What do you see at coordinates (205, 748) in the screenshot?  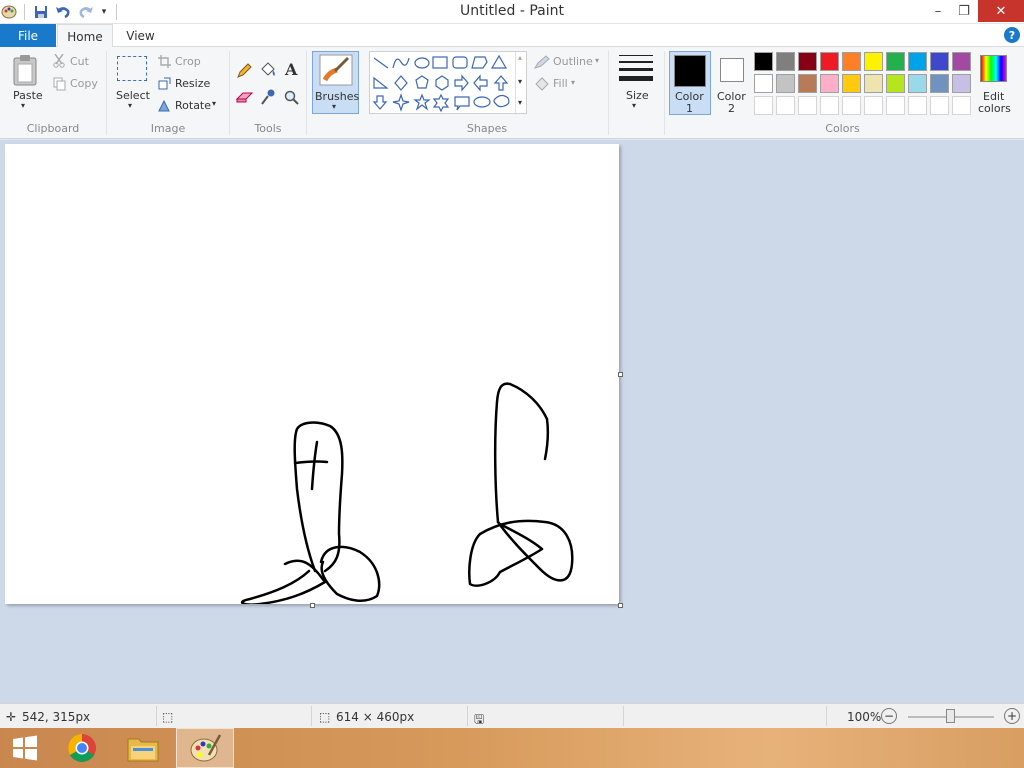 I see `paint-taskbar-button` at bounding box center [205, 748].